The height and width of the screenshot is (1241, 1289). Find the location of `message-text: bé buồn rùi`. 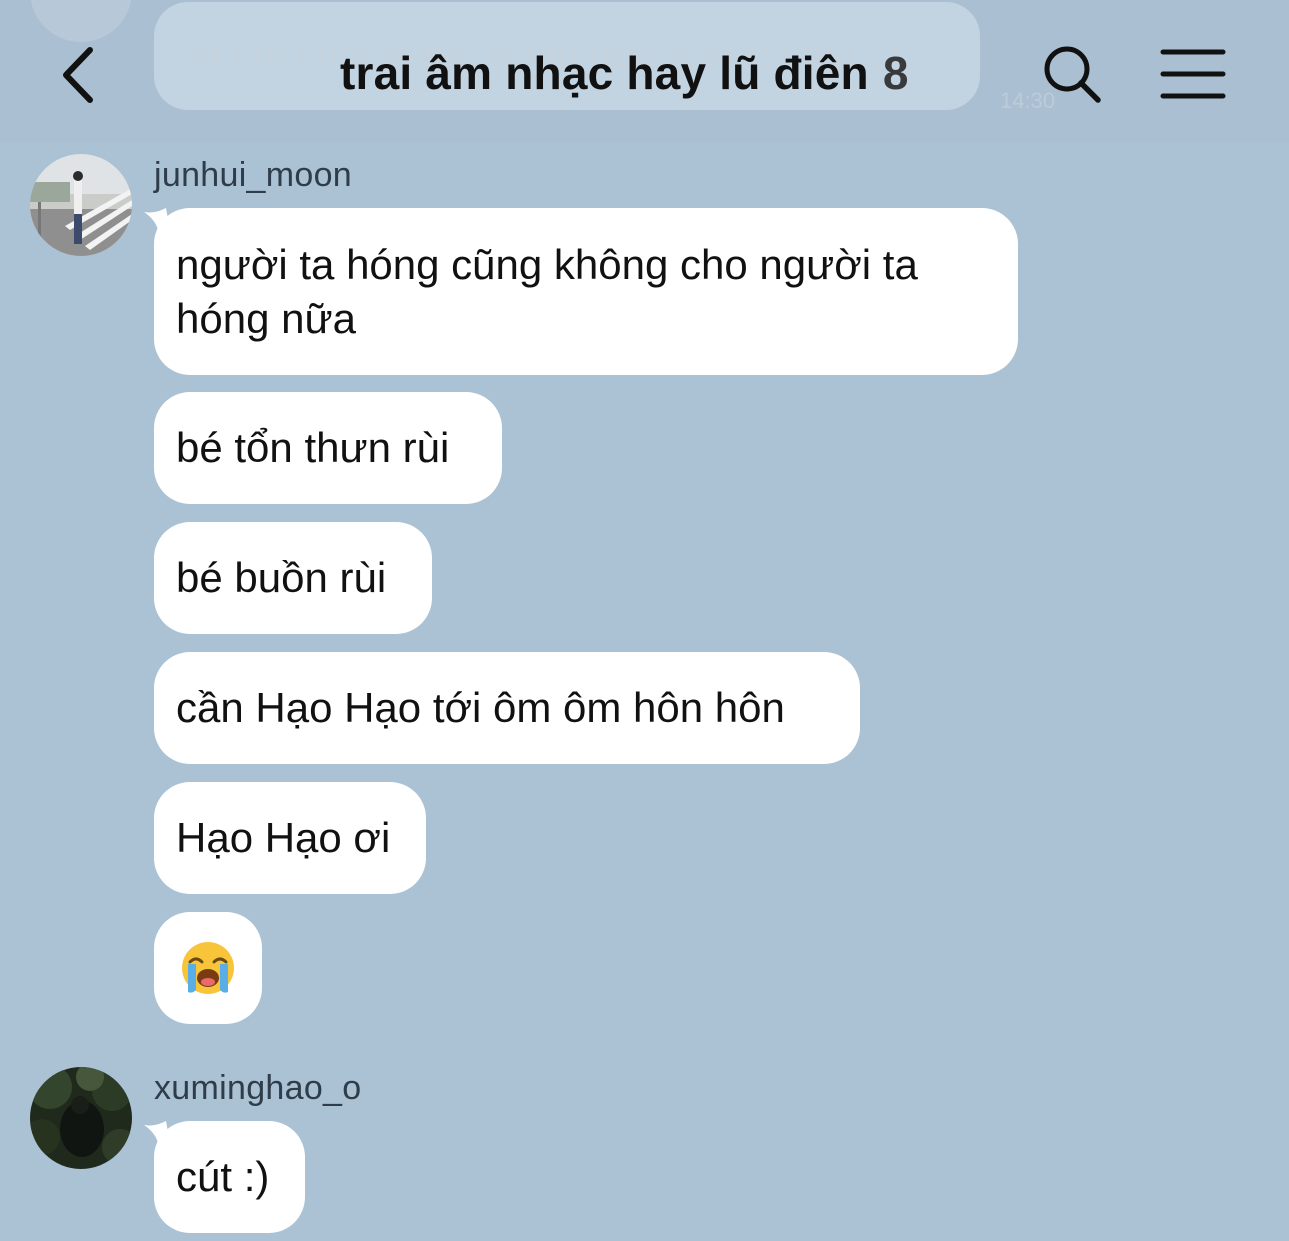

message-text: bé buồn rùi is located at coordinates (281, 577).